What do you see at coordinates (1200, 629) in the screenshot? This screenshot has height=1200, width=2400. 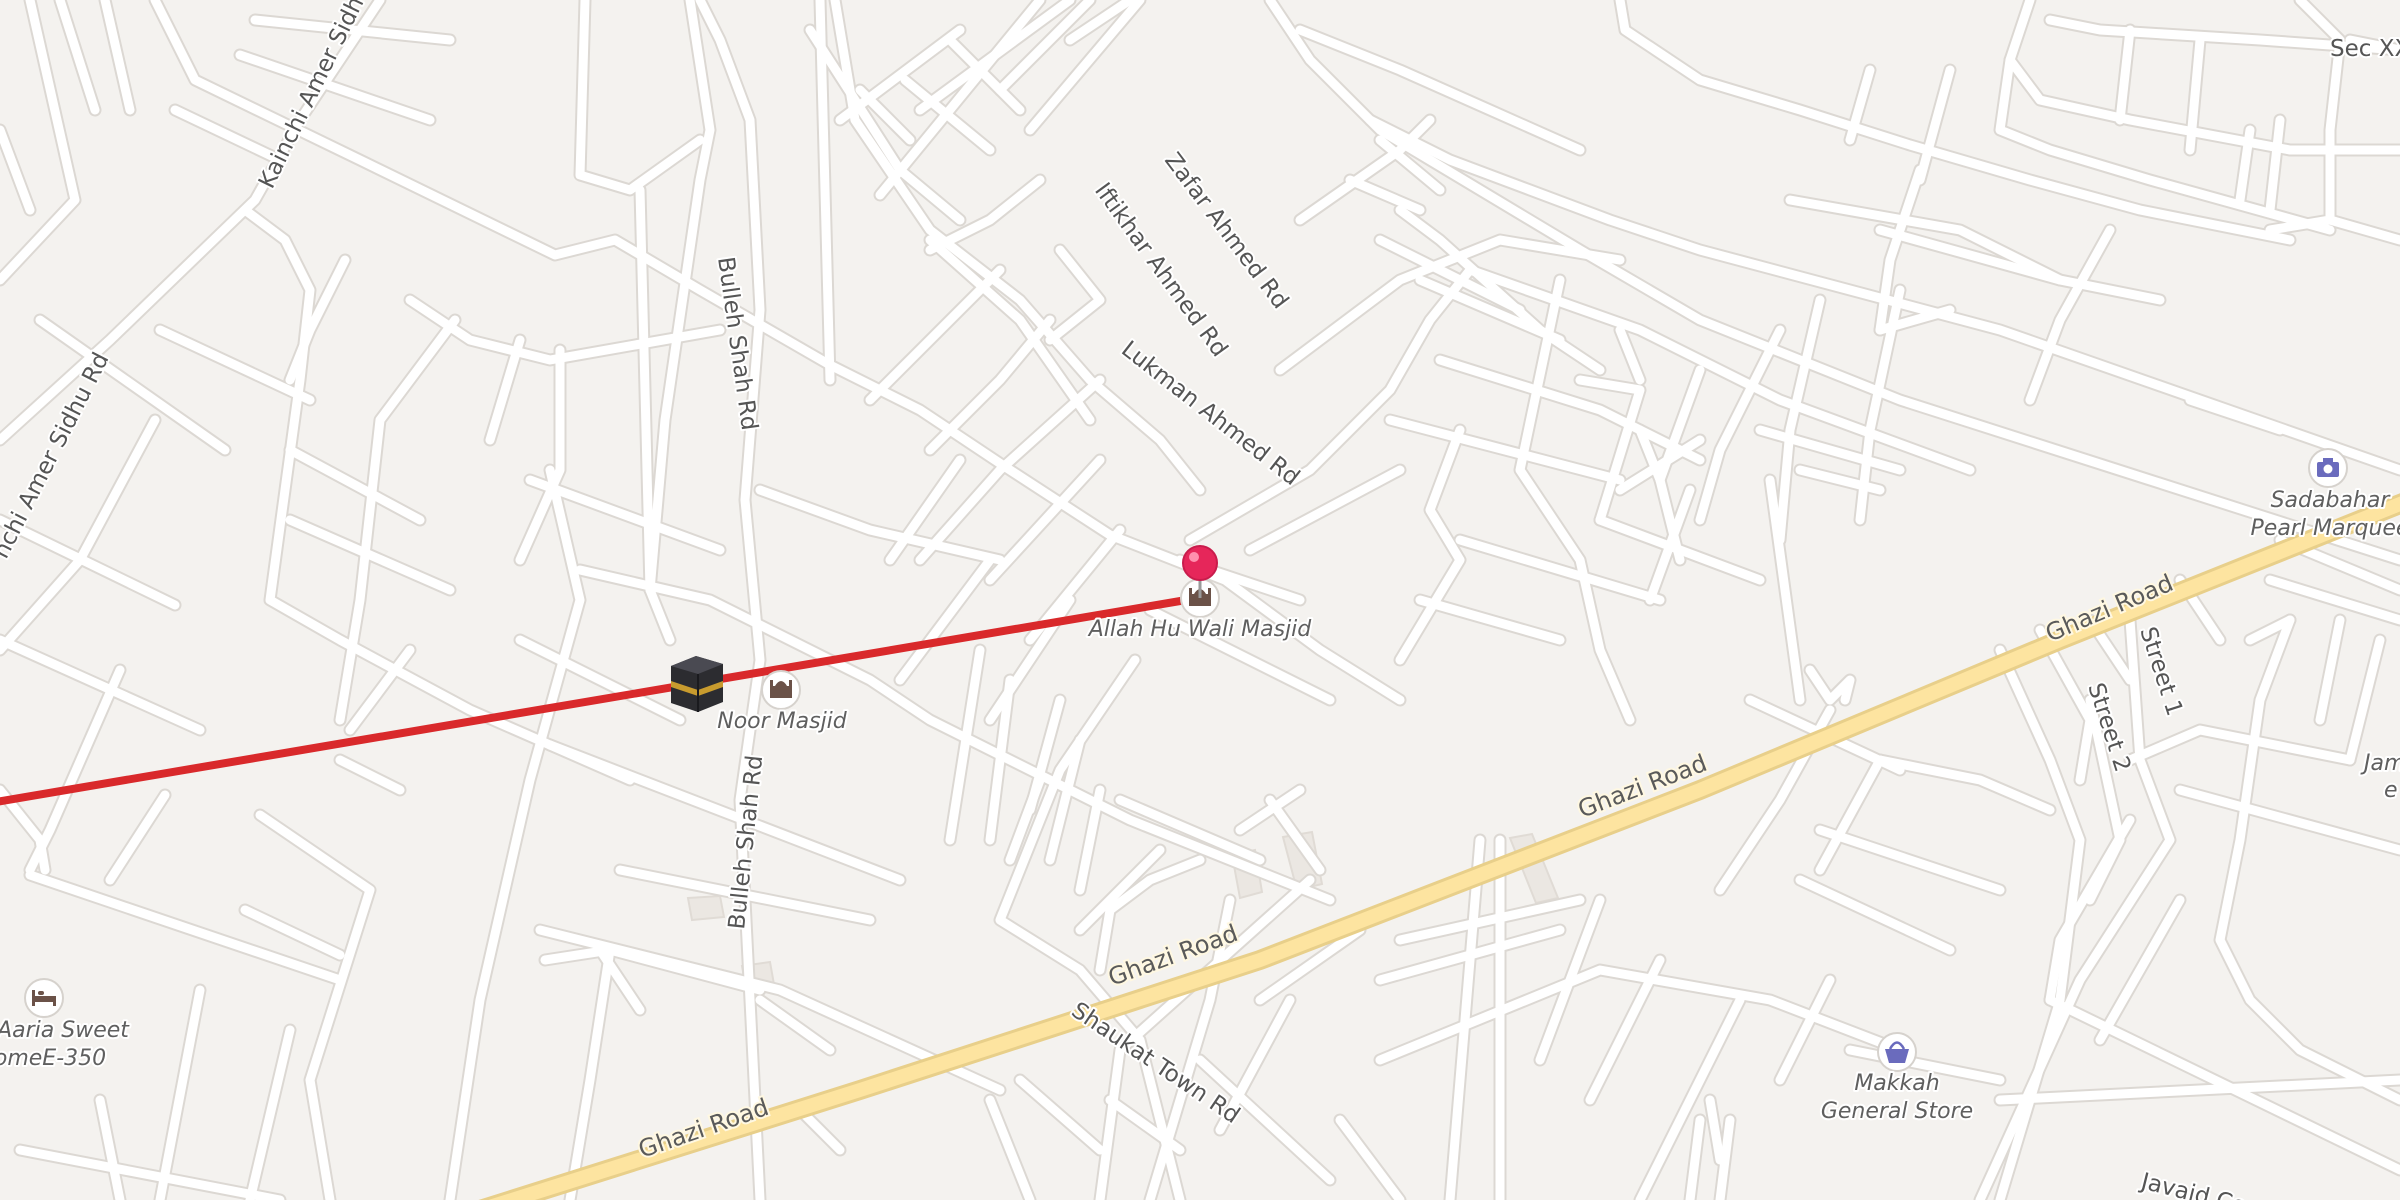 I see `poi-label: Allah Hu Wali Masjid` at bounding box center [1200, 629].